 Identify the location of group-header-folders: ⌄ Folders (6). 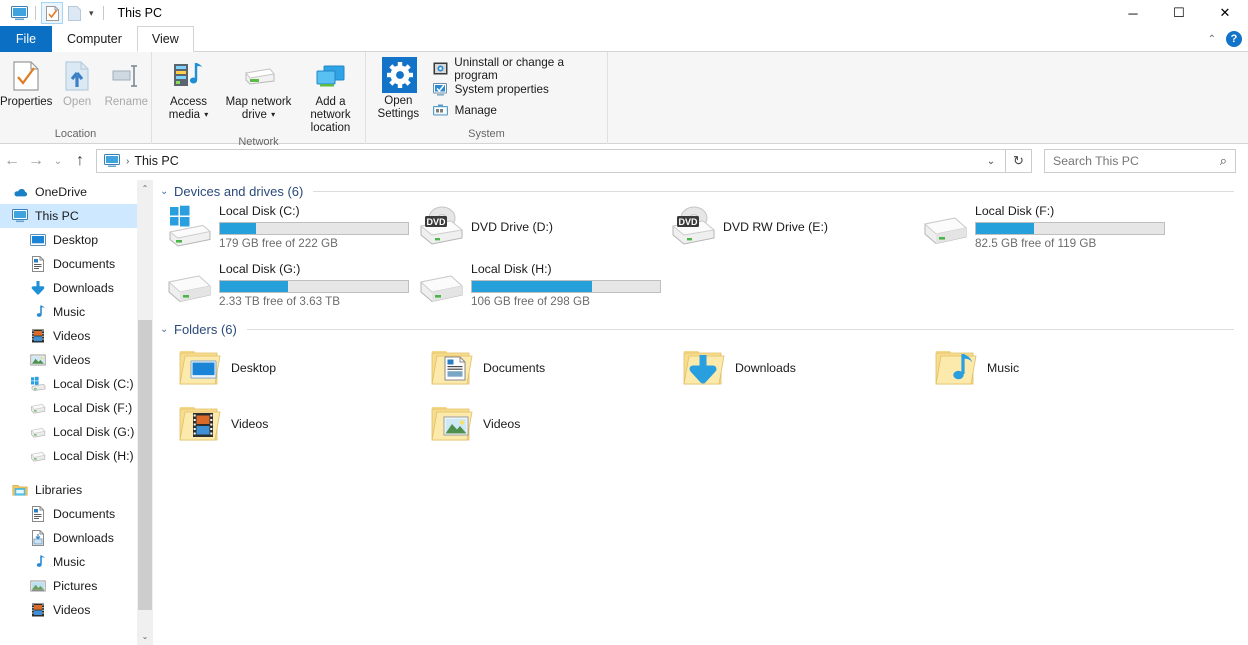
(704, 329).